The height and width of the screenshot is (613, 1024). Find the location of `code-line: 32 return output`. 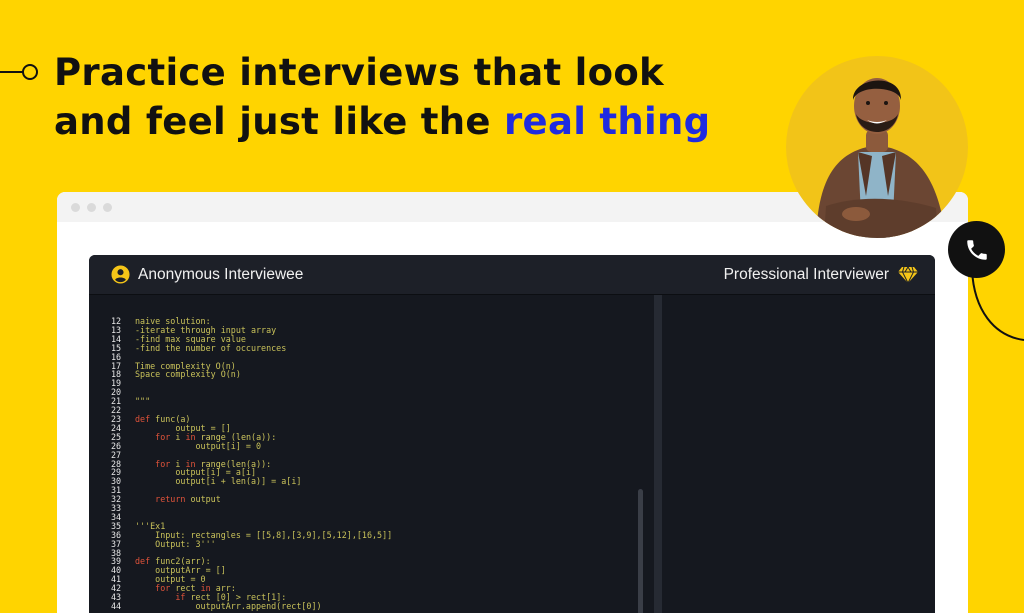

code-line: 32 return output is located at coordinates (251, 499).